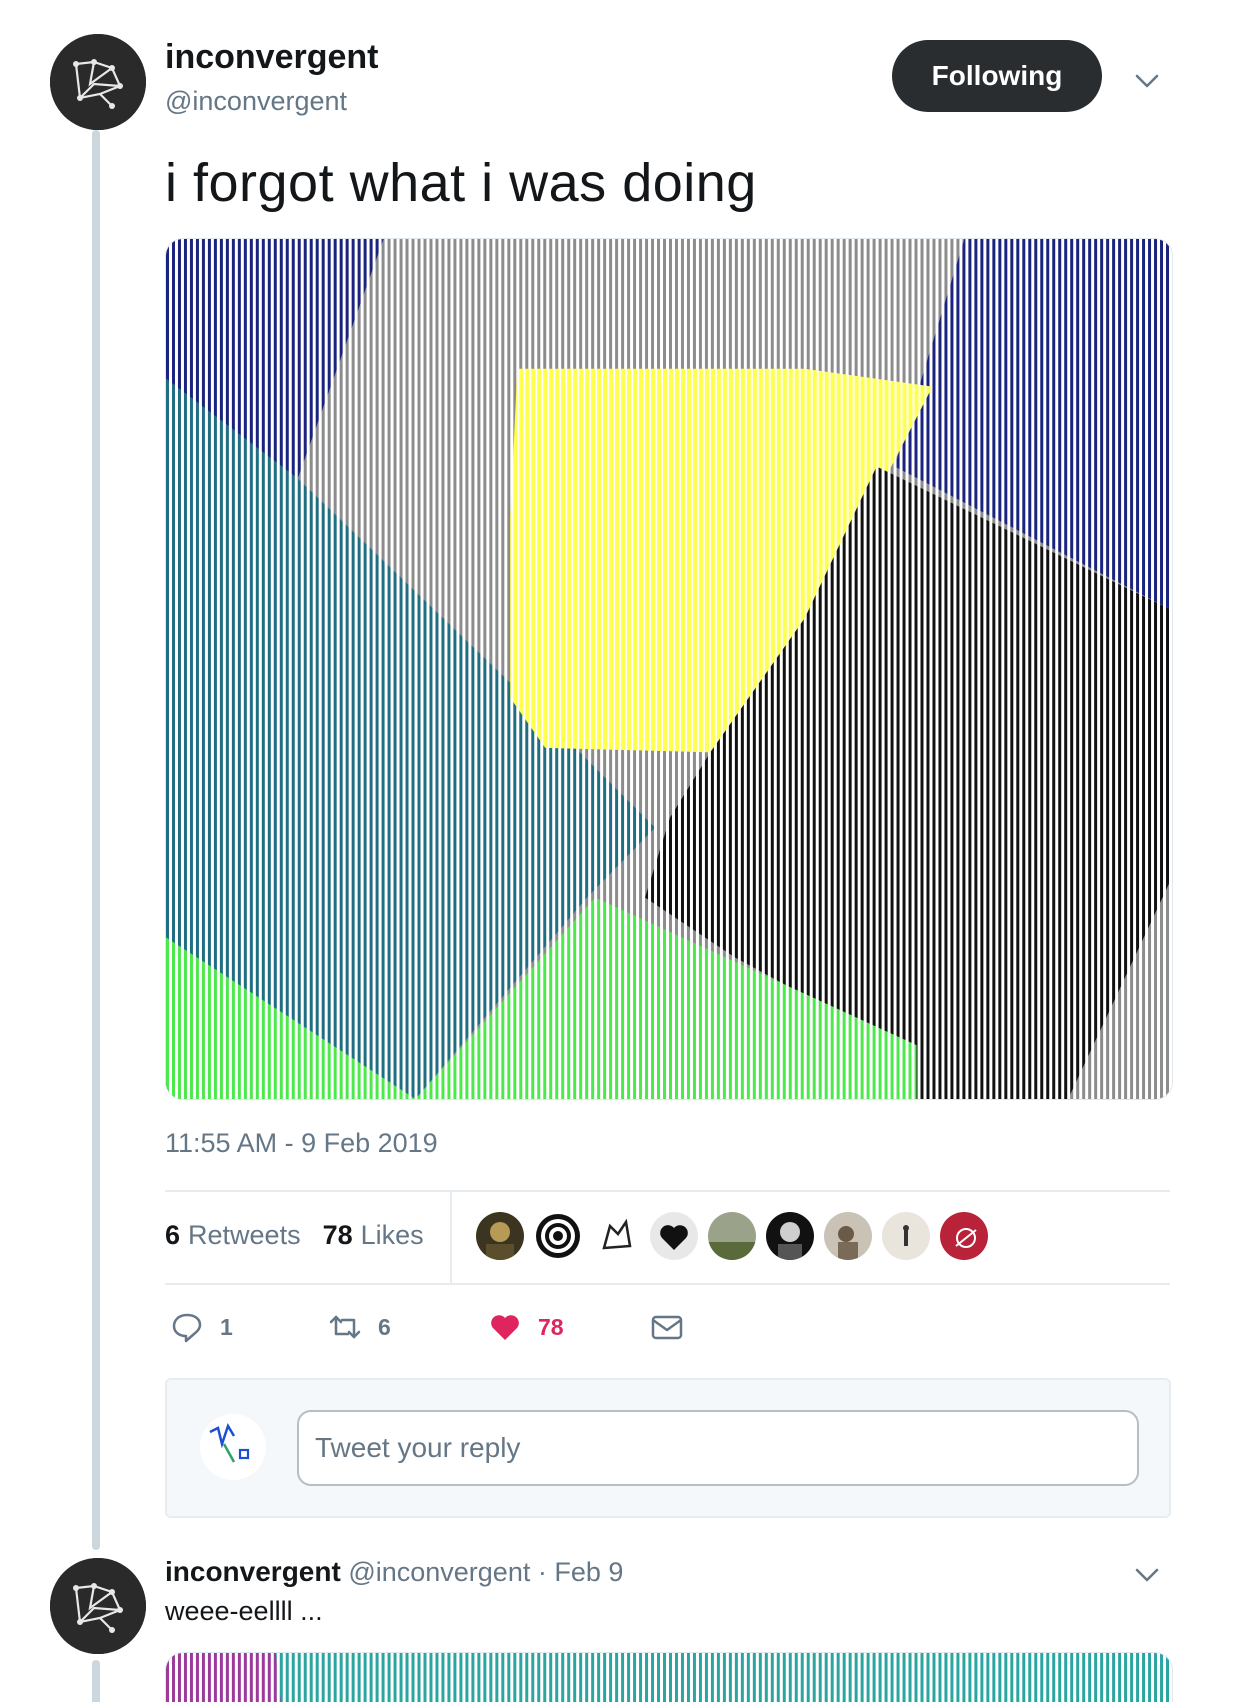 This screenshot has width=1236, height=1702. What do you see at coordinates (505, 1327) in the screenshot?
I see `heart-icon` at bounding box center [505, 1327].